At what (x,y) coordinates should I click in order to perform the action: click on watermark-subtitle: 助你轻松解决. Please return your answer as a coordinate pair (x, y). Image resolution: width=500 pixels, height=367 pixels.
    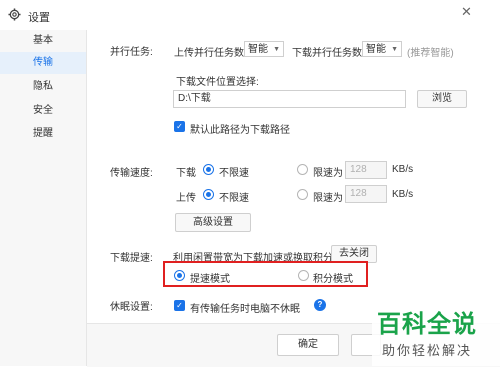
    Looking at the image, I should click on (427, 350).